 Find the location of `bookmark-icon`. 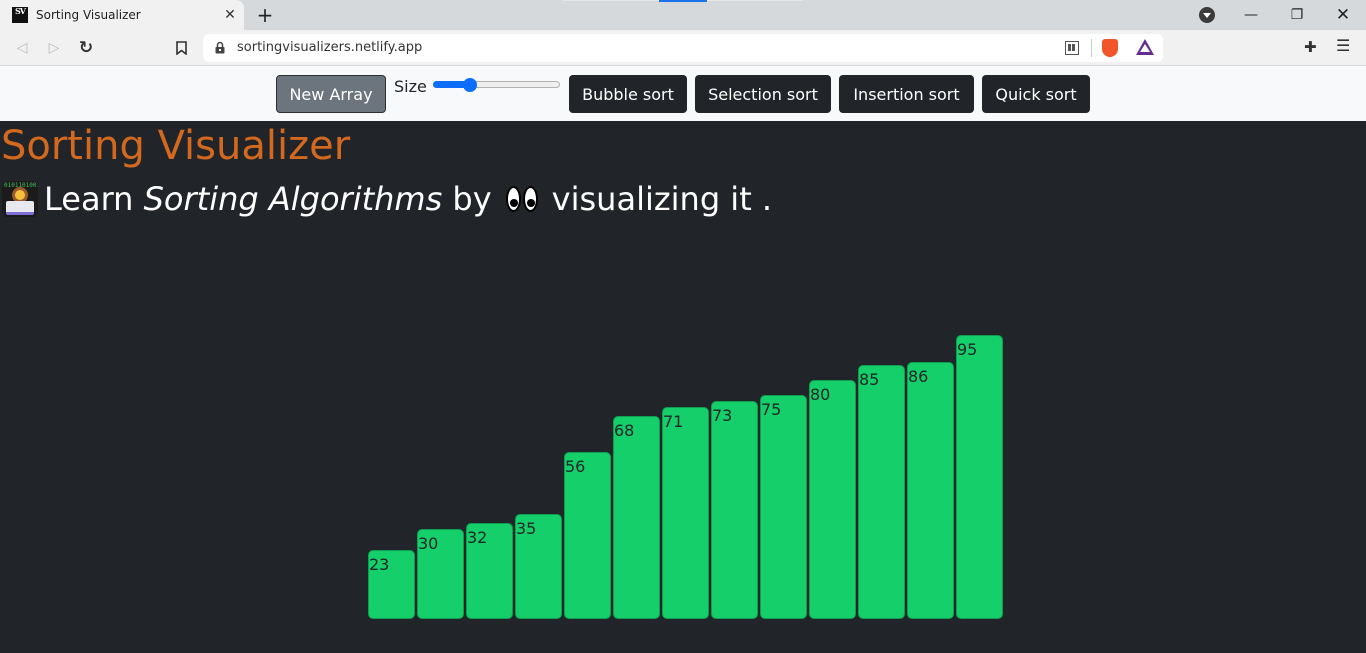

bookmark-icon is located at coordinates (181, 48).